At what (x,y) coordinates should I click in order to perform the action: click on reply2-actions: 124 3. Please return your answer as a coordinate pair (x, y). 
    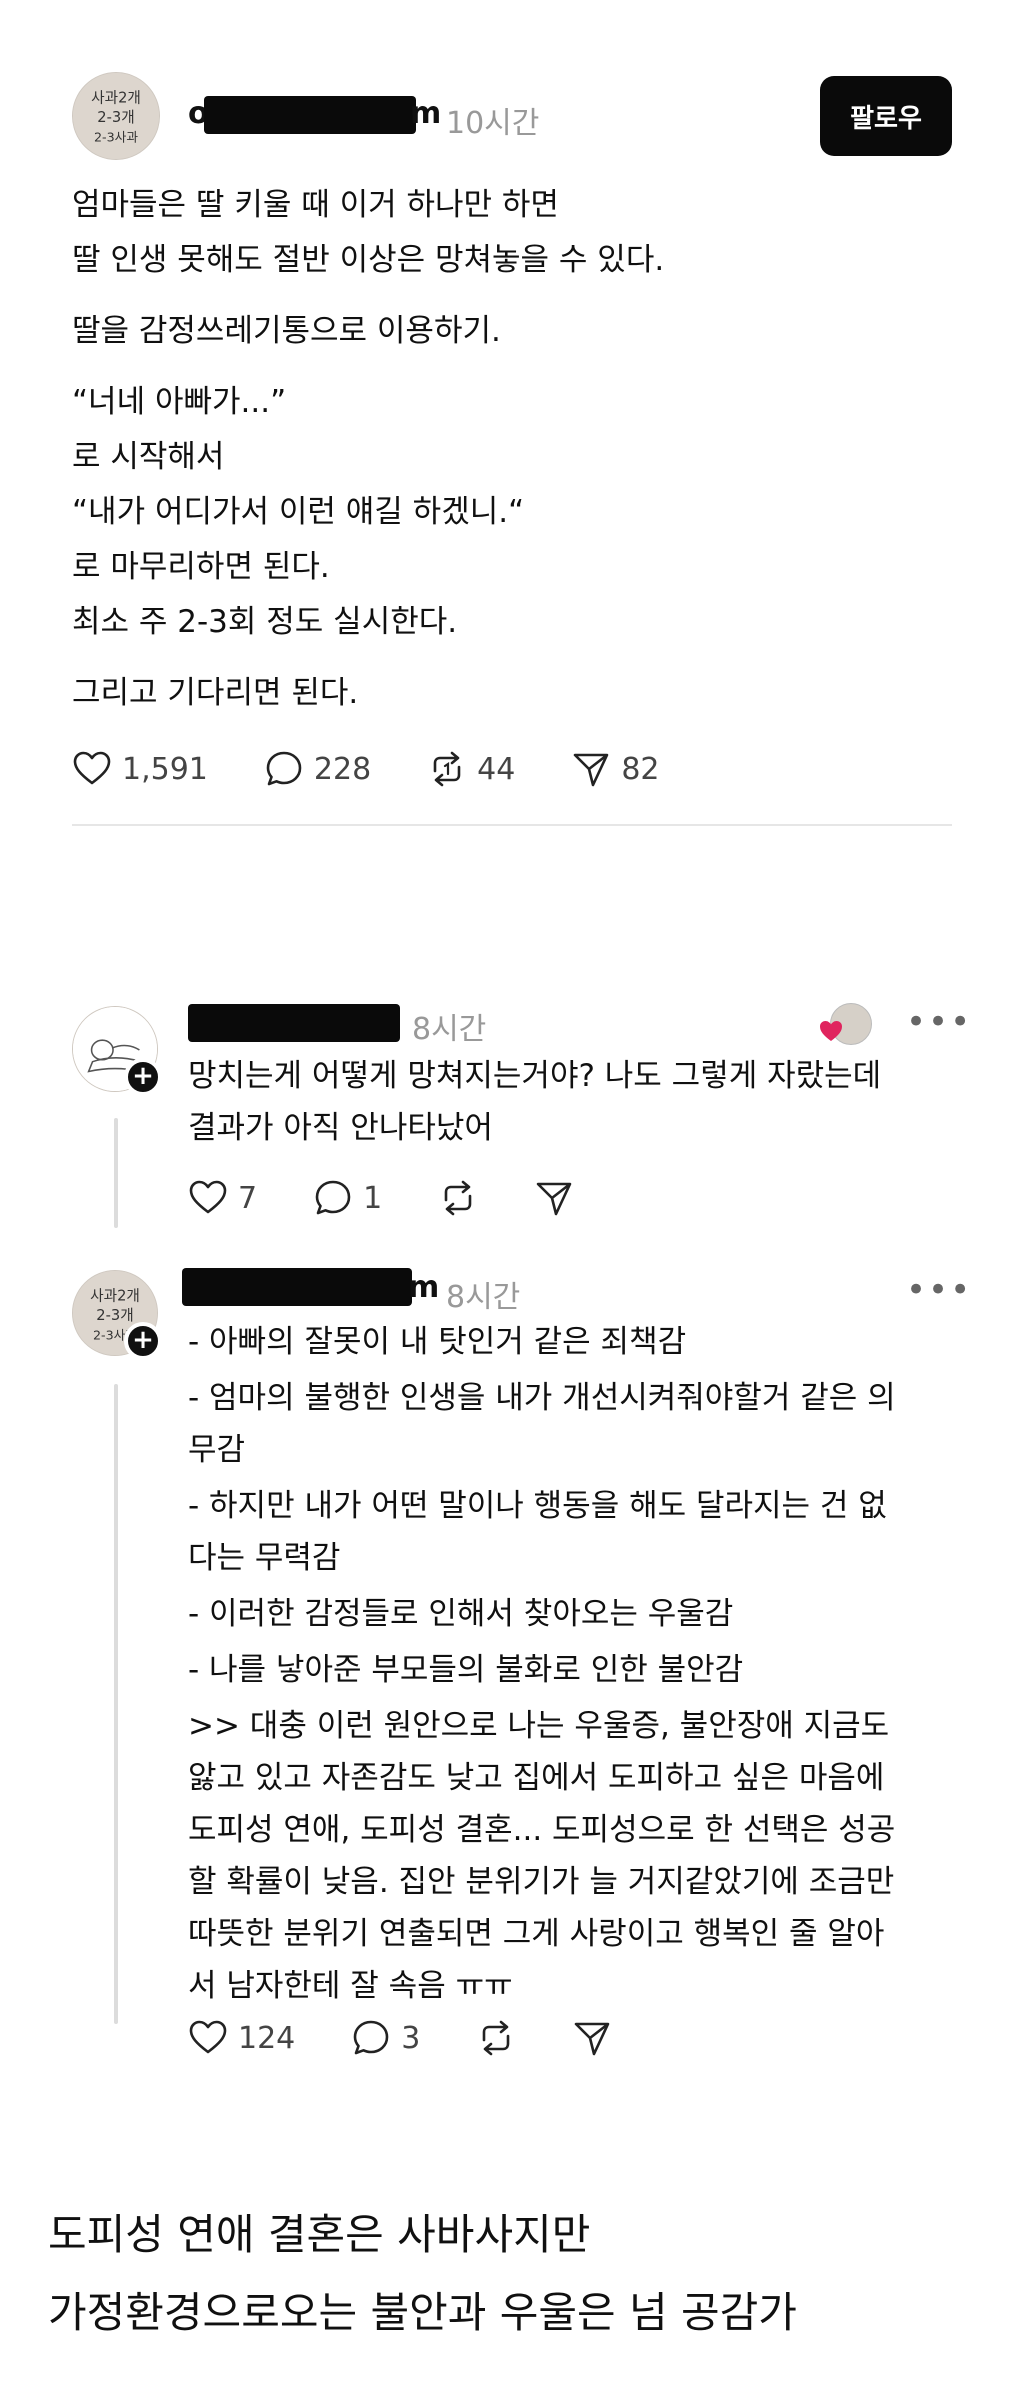
    Looking at the image, I should click on (428, 2038).